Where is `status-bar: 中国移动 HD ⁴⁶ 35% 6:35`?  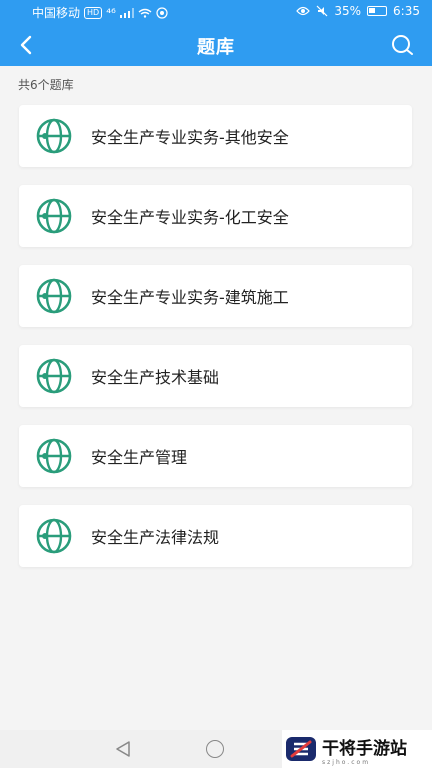 status-bar: 中国移动 HD ⁴⁶ 35% 6:35 is located at coordinates (216, 12).